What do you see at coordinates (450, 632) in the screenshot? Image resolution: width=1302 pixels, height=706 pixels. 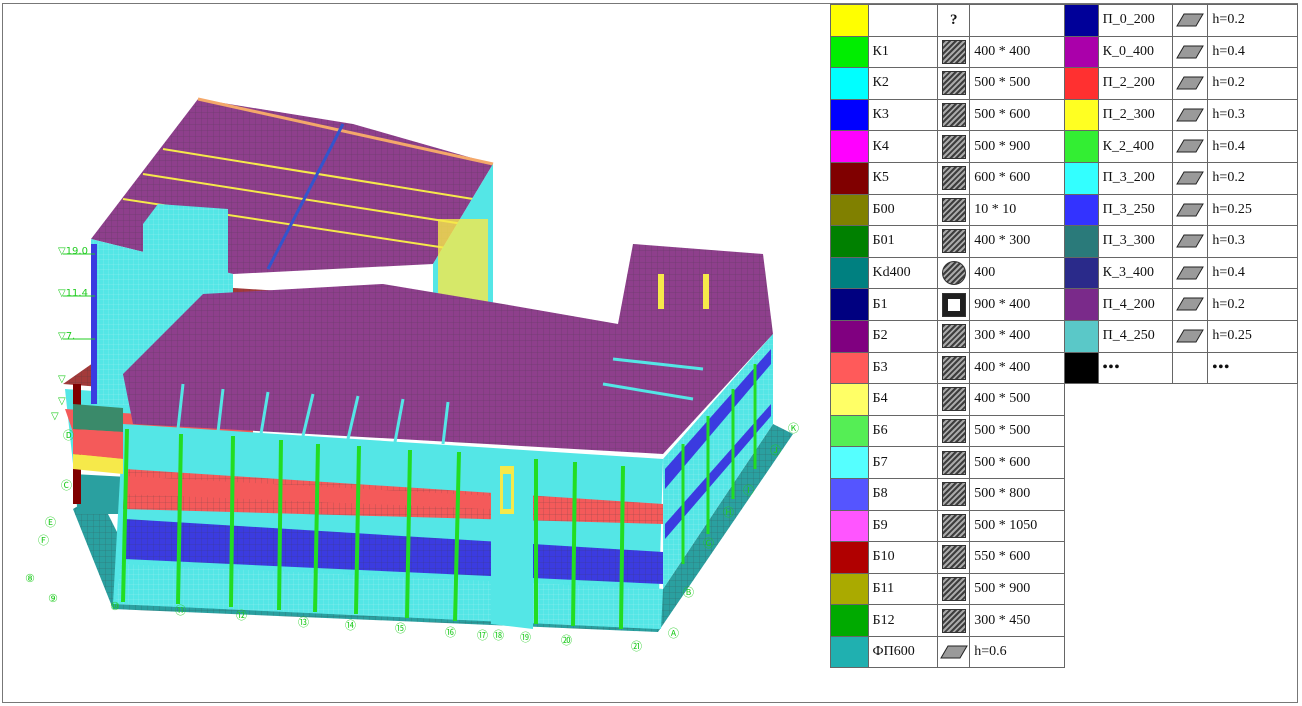 I see `axis-marker: ⑯` at bounding box center [450, 632].